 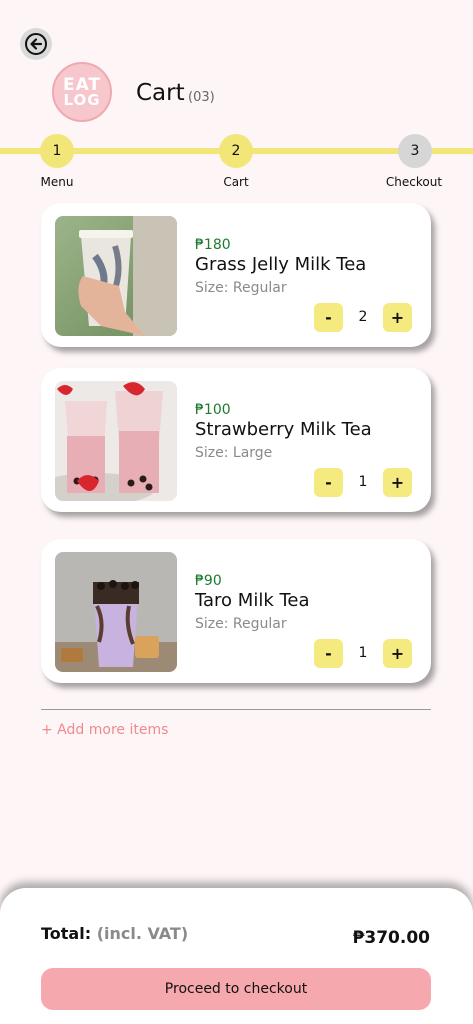 I want to click on item-size: Size: Large, so click(x=234, y=453).